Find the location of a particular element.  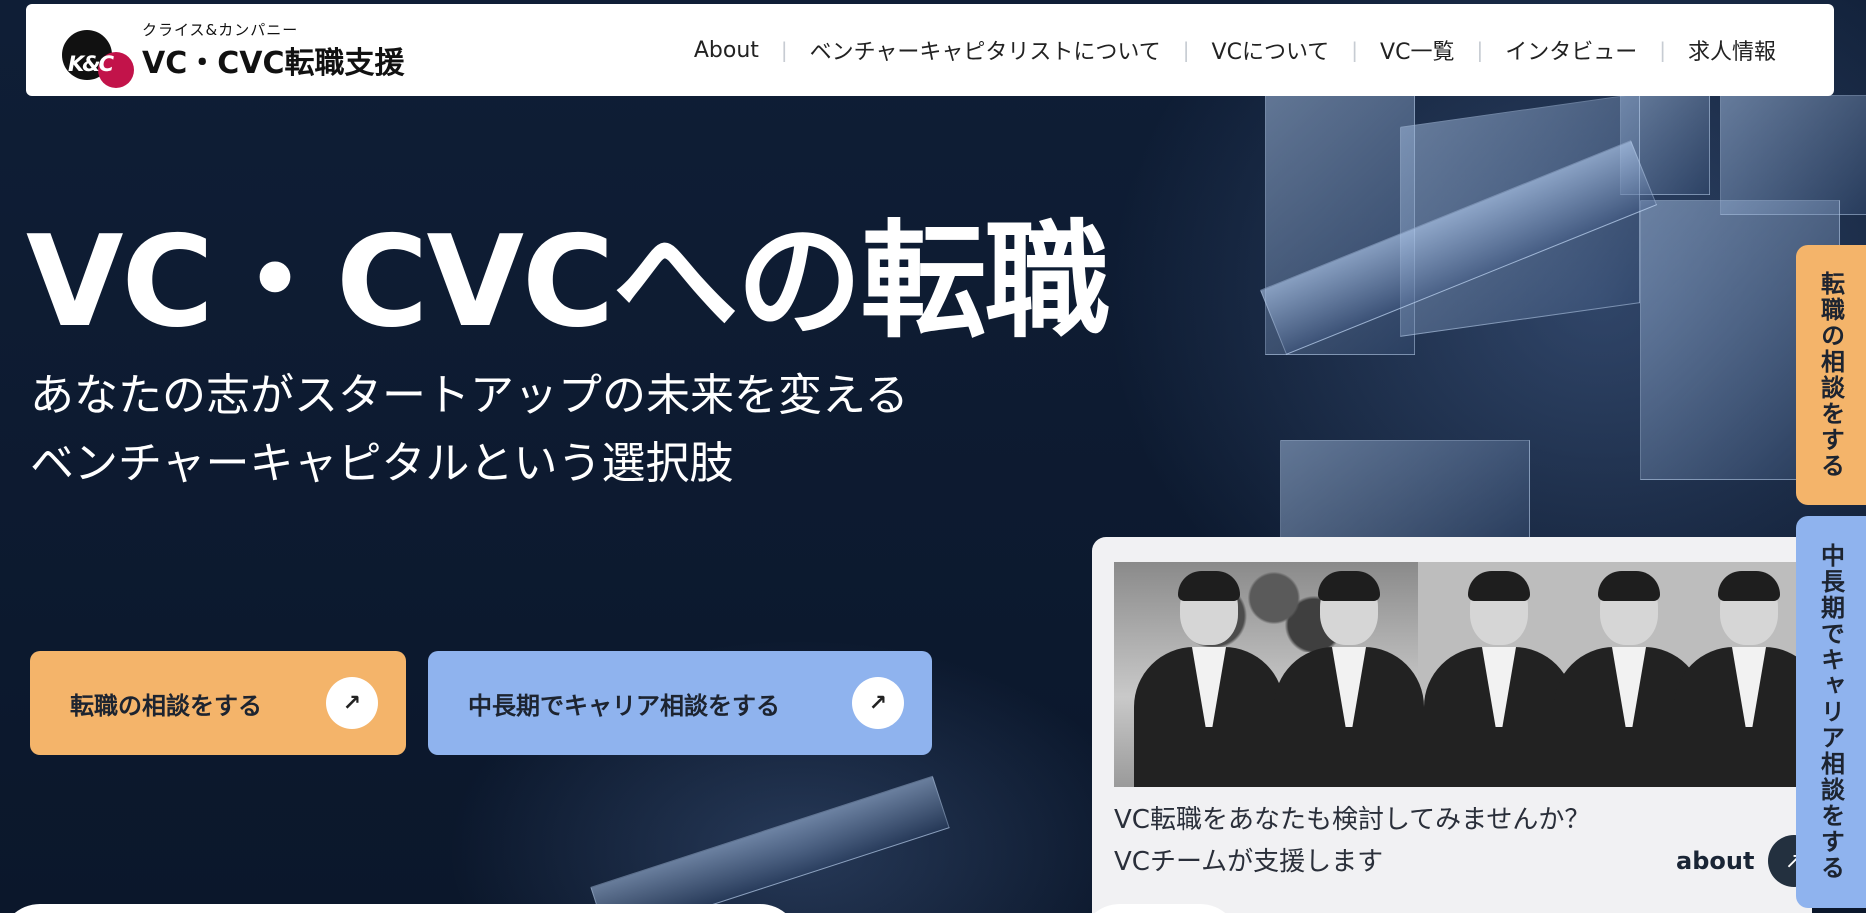

hero-title: VC・CVCへの転職 is located at coordinates (568, 281).